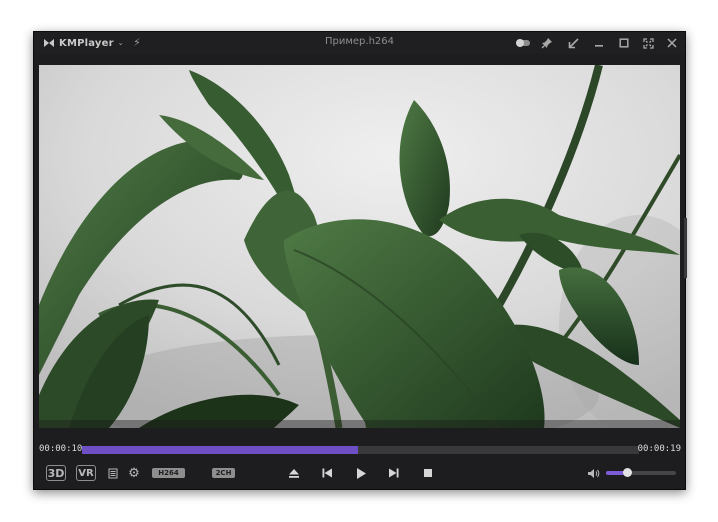 Image resolution: width=718 pixels, height=522 pixels. I want to click on control-bar: 3D VR ⚙ H264 2CH, so click(359, 474).